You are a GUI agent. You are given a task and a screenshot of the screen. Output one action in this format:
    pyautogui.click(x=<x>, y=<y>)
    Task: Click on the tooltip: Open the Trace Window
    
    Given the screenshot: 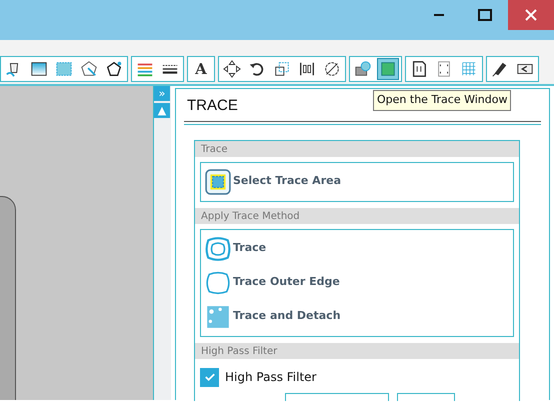 What is the action you would take?
    pyautogui.click(x=442, y=100)
    